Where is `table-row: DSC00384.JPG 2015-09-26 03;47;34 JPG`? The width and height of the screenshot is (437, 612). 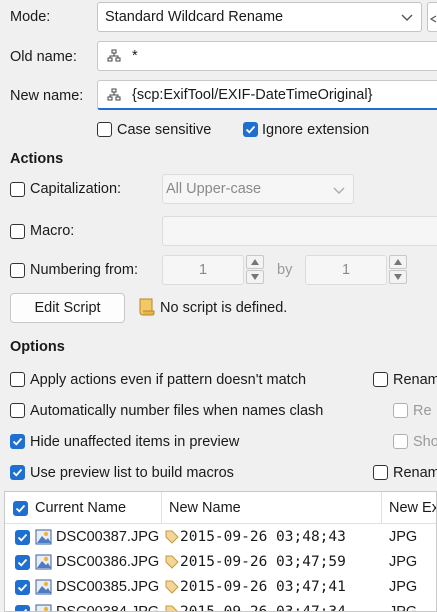
table-row: DSC00384.JPG 2015-09-26 03;47;34 JPG is located at coordinates (220, 606).